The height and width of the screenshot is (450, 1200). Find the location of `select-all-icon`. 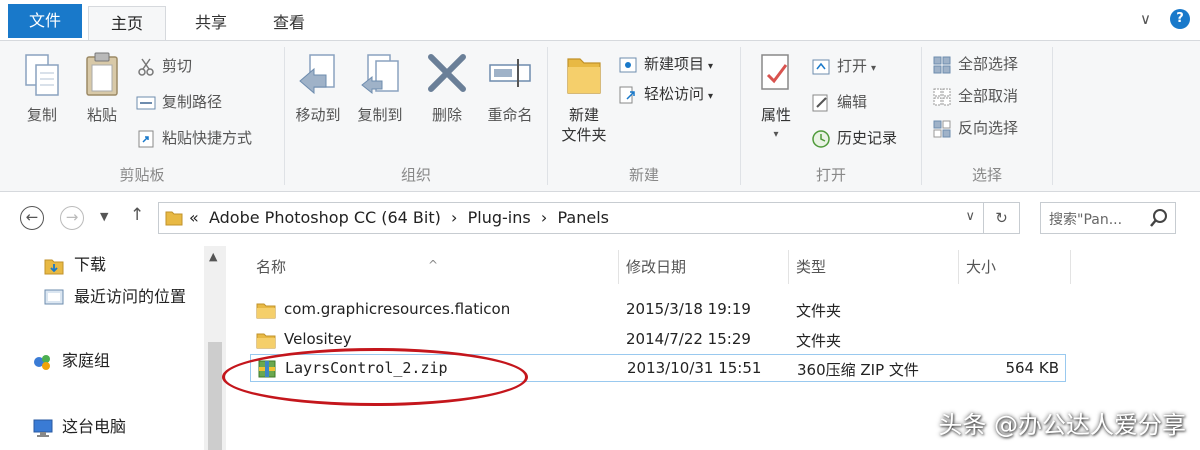

select-all-icon is located at coordinates (942, 64).